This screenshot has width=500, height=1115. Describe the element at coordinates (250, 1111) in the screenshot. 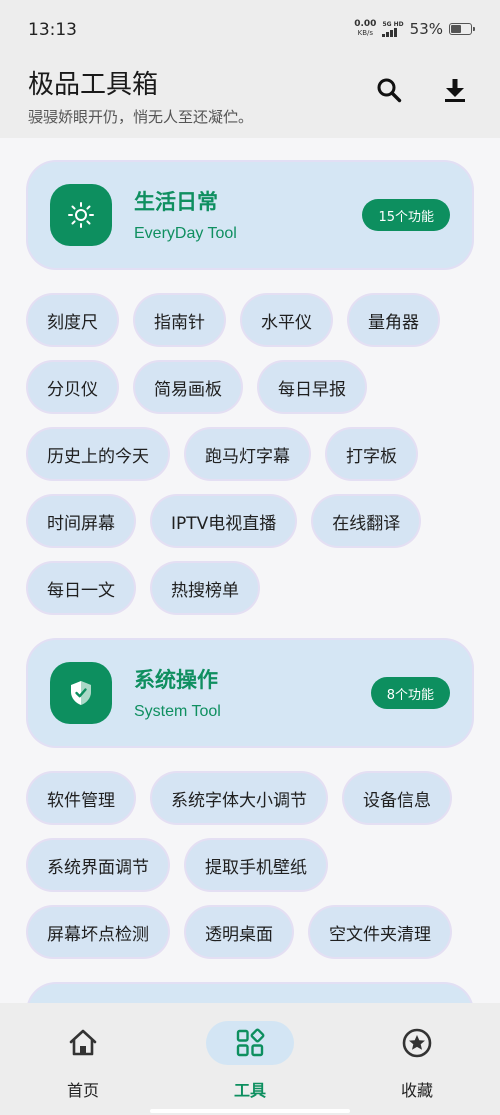

I see `home-indicator` at that location.